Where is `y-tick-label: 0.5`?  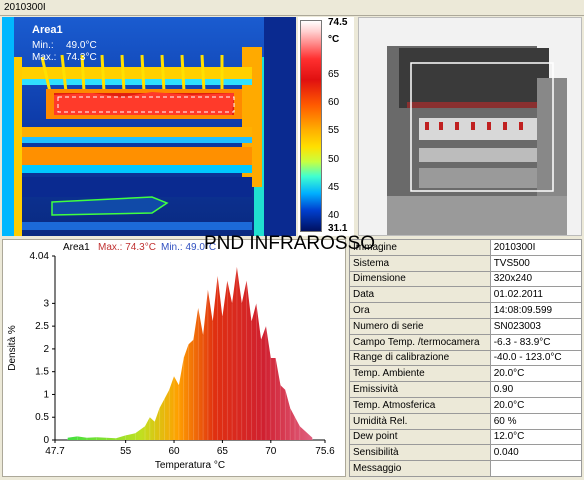
y-tick-label: 0.5 is located at coordinates (42, 417).